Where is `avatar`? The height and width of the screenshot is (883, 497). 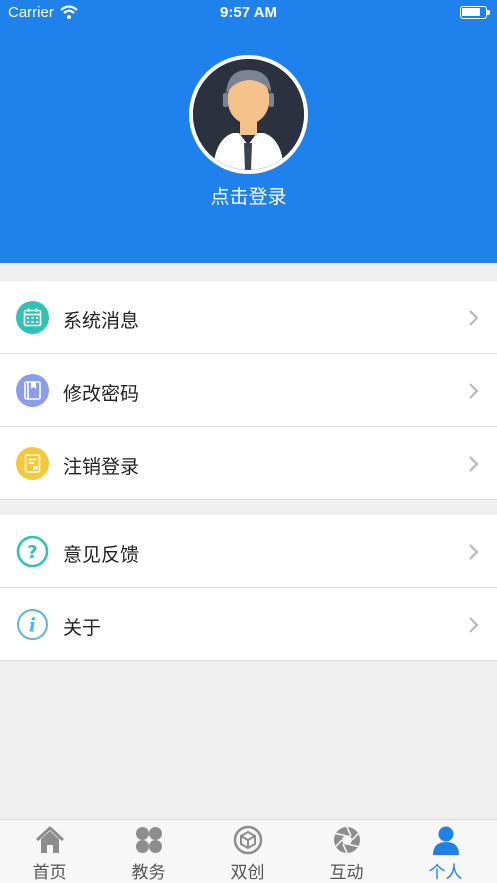 avatar is located at coordinates (248, 114).